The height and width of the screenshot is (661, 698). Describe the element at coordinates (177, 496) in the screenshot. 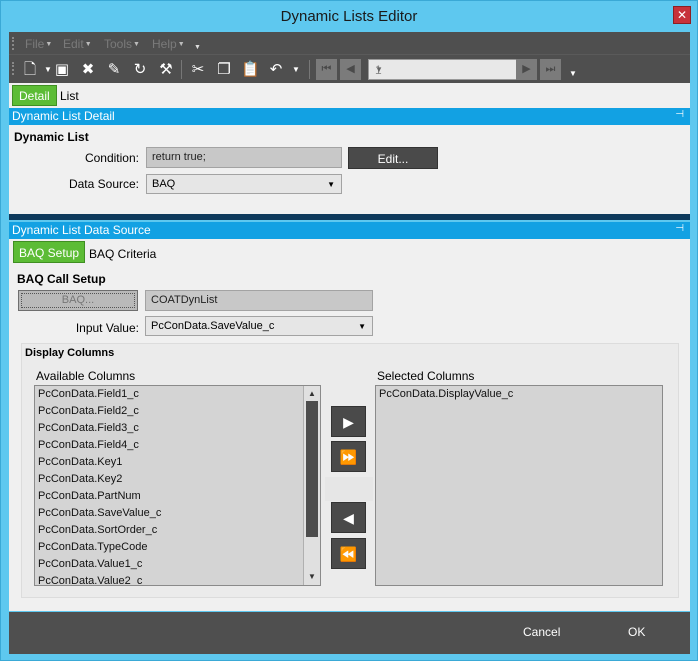

I see `list-item: PcConData.PartNum` at that location.